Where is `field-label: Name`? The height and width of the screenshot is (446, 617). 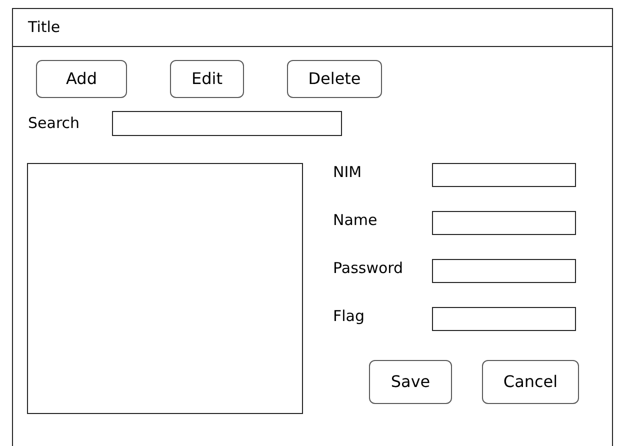 field-label: Name is located at coordinates (355, 220).